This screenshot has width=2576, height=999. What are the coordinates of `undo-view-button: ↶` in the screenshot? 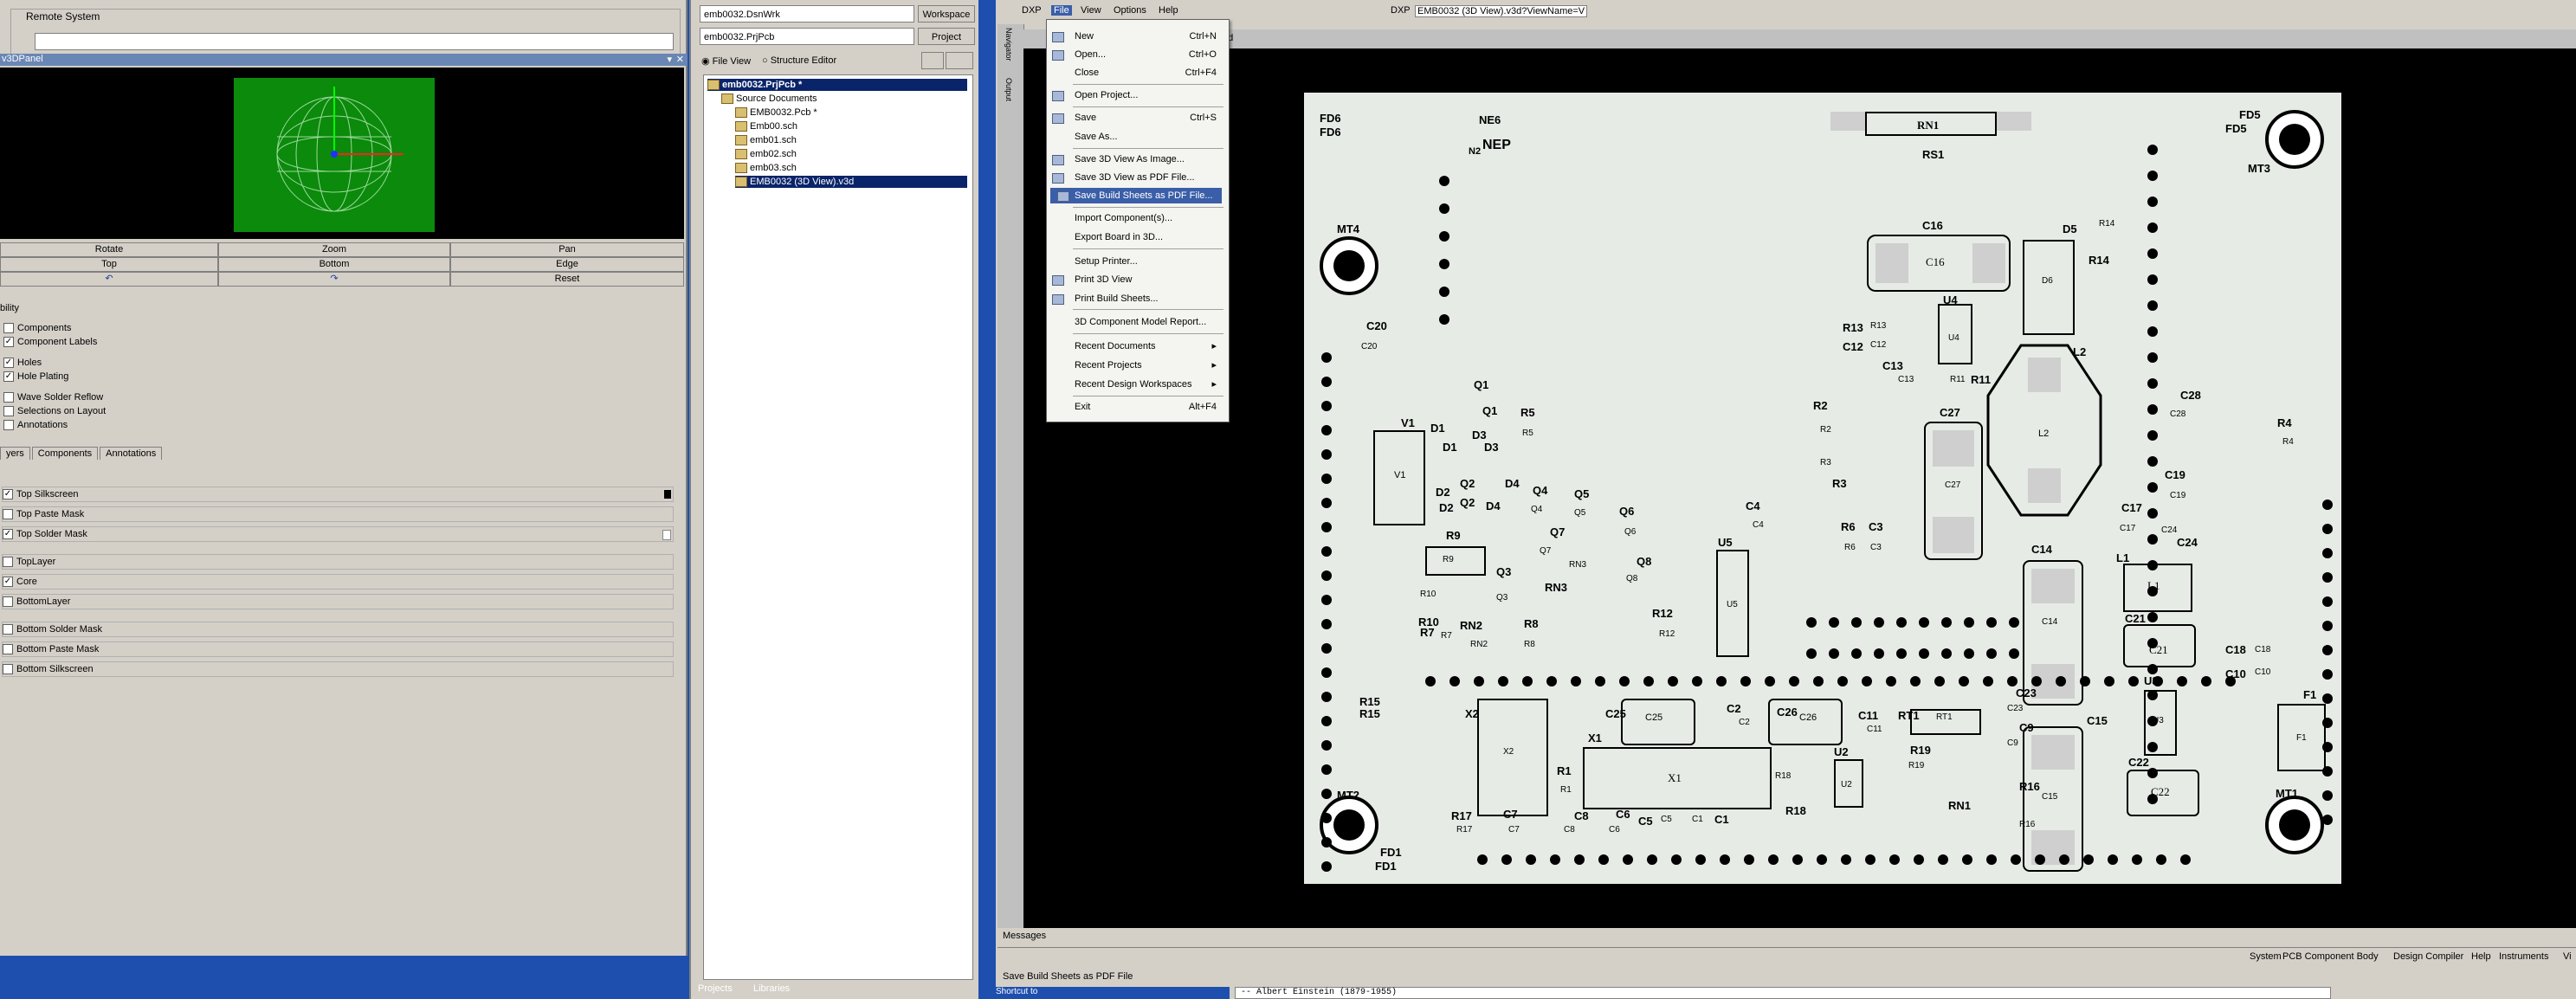 It's located at (109, 279).